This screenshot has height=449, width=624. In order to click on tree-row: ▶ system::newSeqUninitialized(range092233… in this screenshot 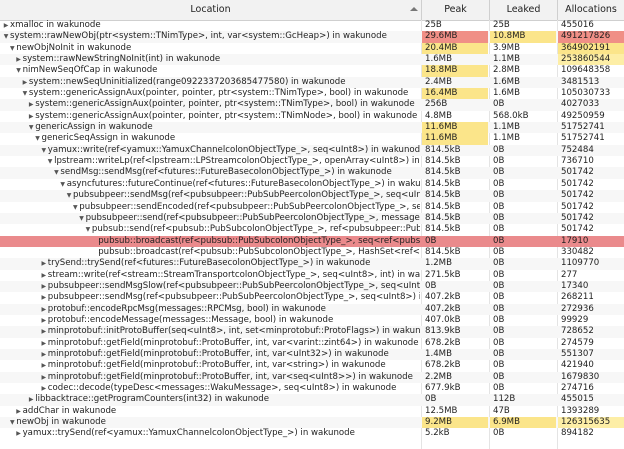, I will do `click(312, 82)`.